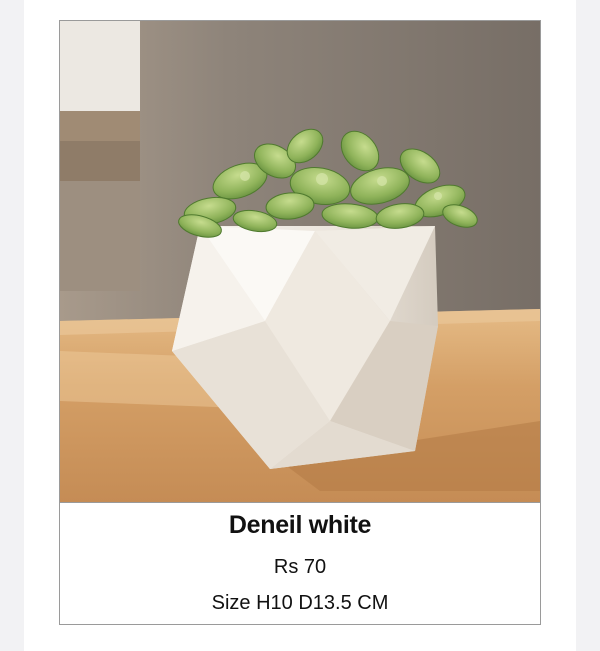 This screenshot has height=651, width=600. I want to click on product-info: Deneil white Rs 70 Size H10 D13.5 CM, so click(300, 563).